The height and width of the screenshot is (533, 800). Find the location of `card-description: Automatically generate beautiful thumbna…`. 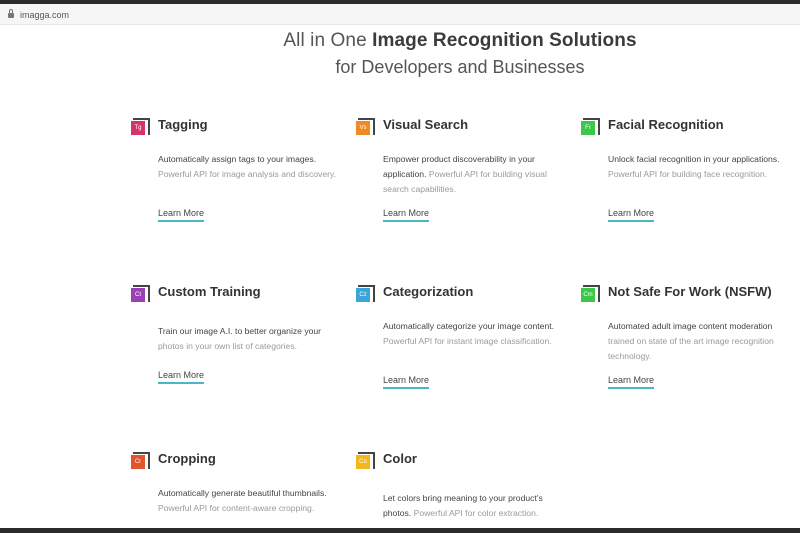

card-description: Automatically generate beautiful thumbna… is located at coordinates (250, 501).